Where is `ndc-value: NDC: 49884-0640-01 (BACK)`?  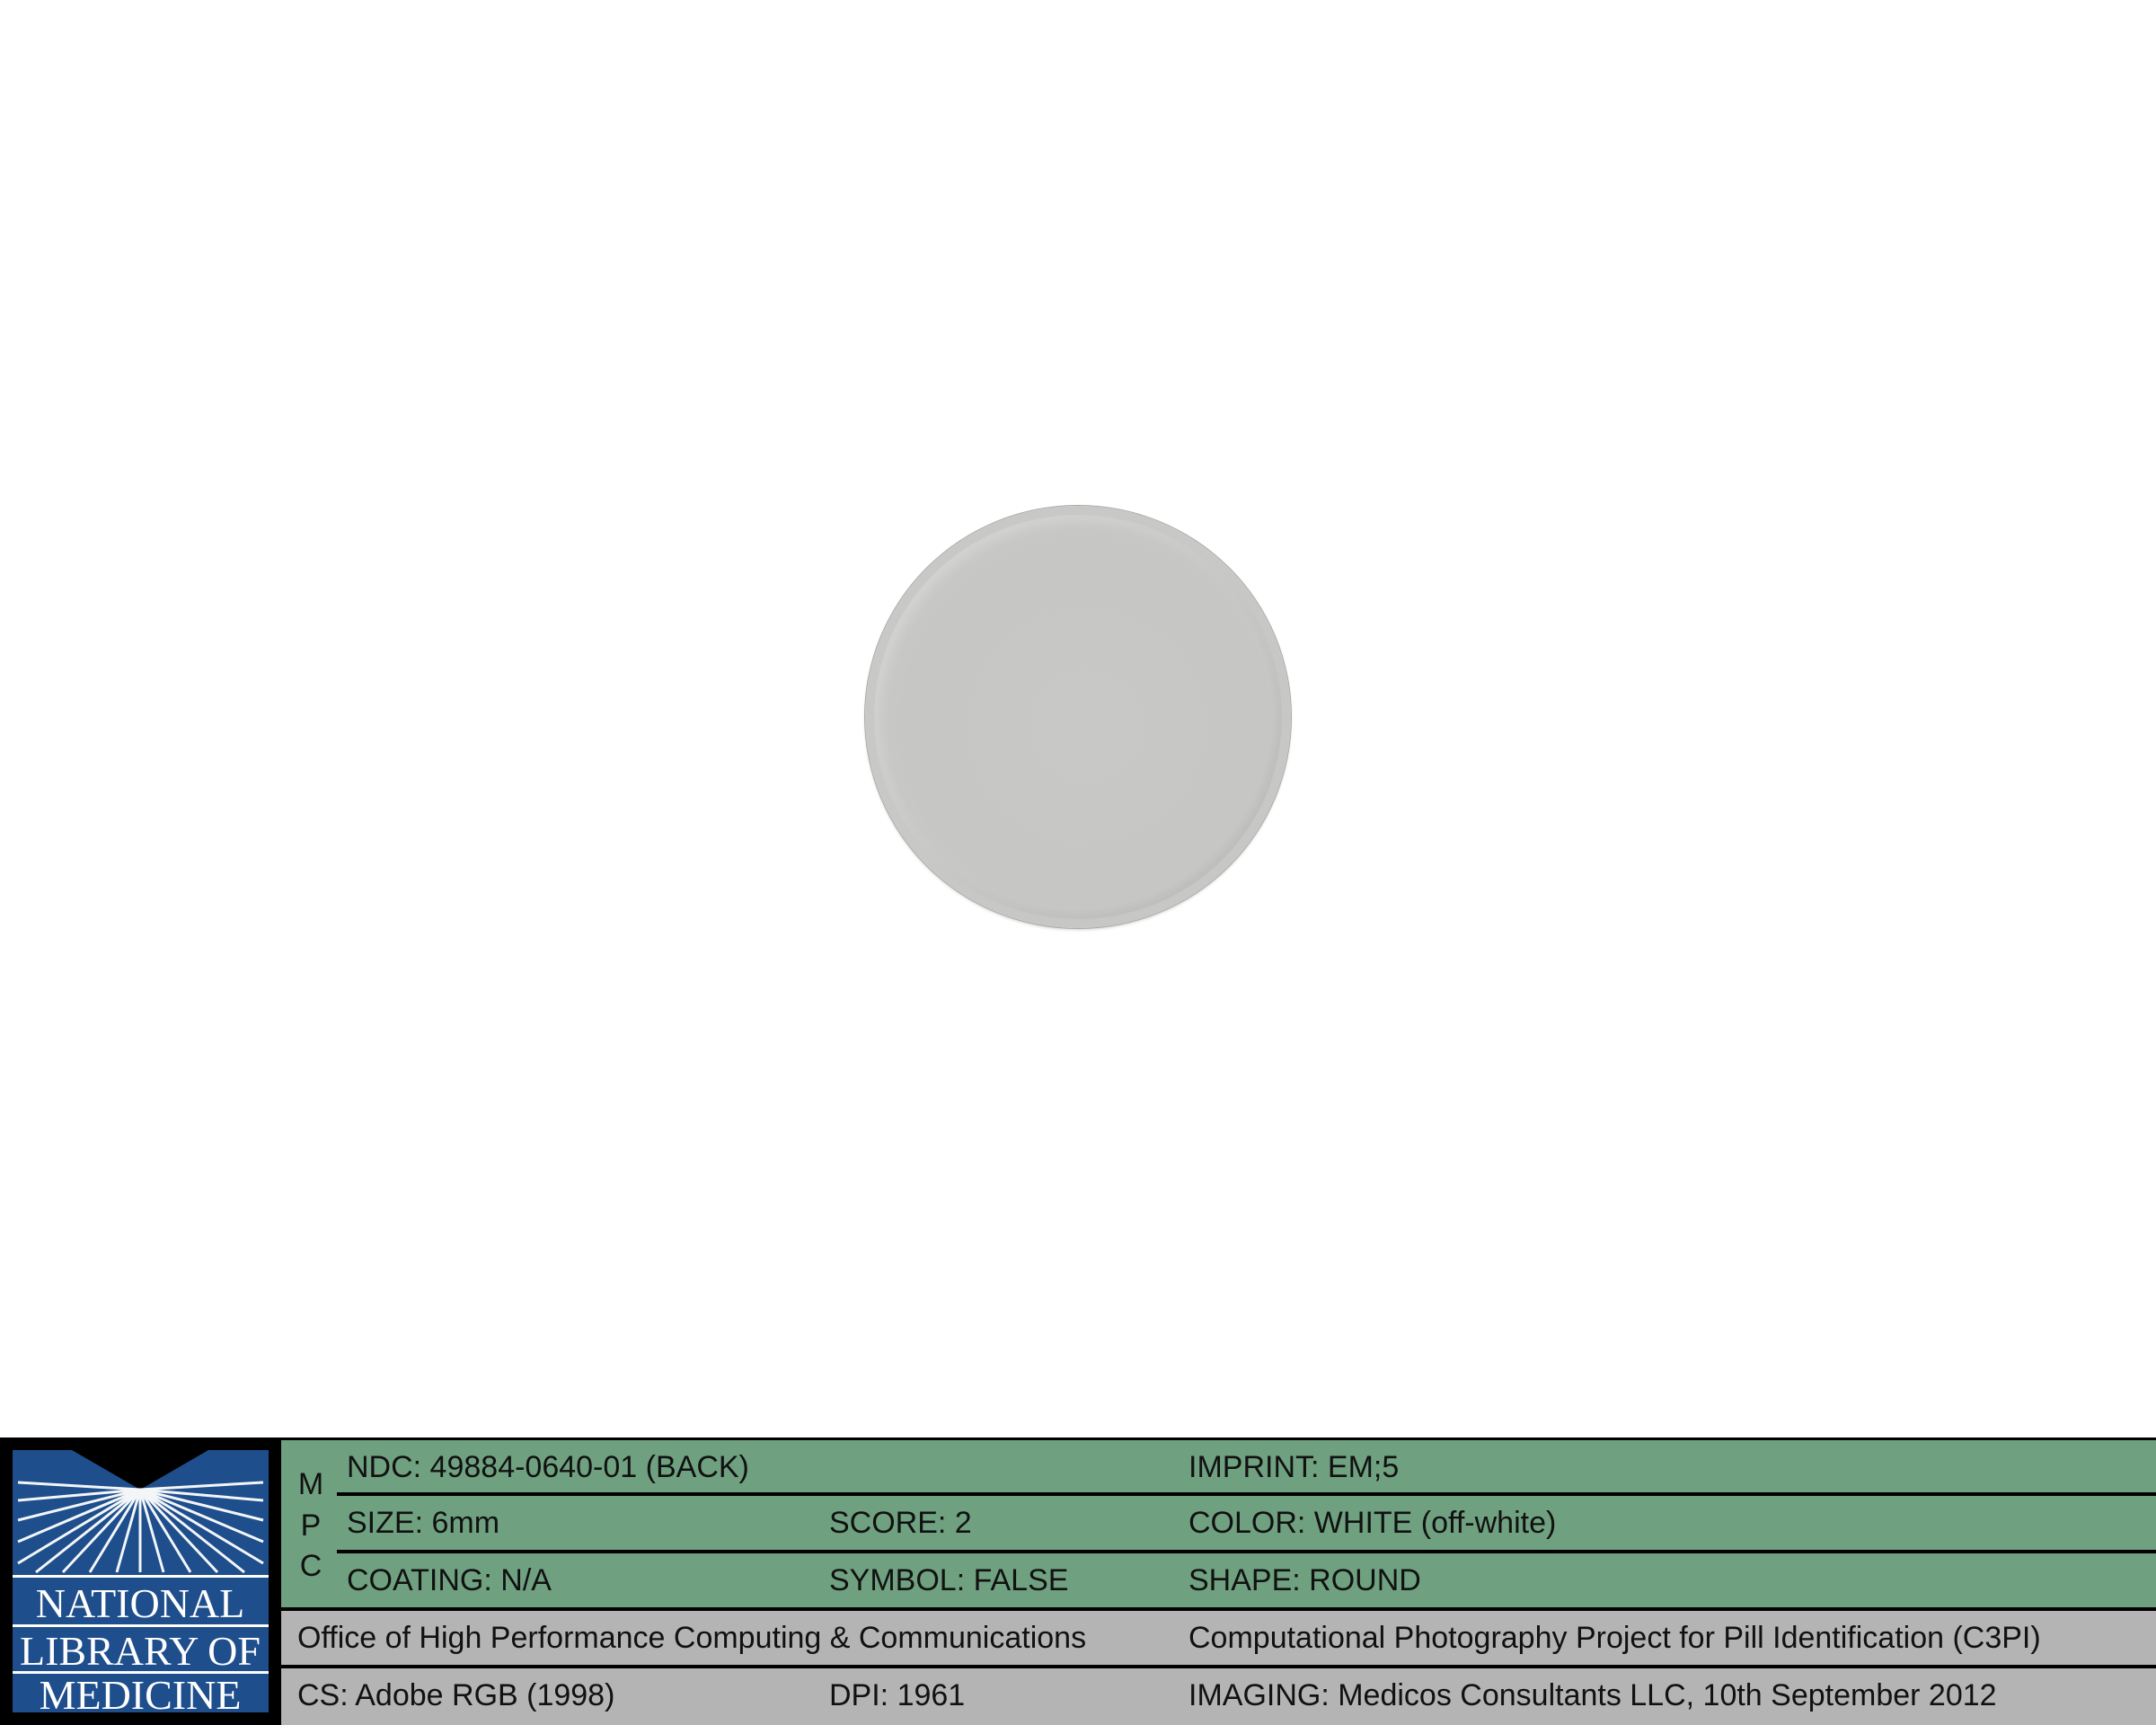 ndc-value: NDC: 49884-0640-01 (BACK) is located at coordinates (548, 1467).